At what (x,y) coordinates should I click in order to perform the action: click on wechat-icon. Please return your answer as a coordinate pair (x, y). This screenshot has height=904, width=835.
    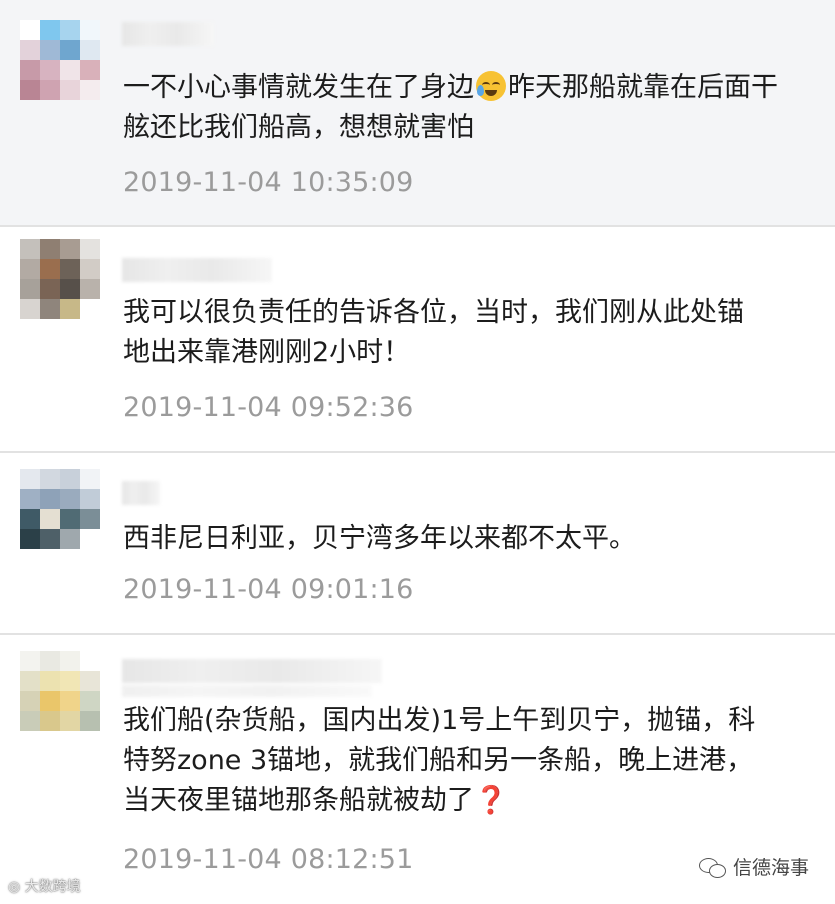
    Looking at the image, I should click on (712, 867).